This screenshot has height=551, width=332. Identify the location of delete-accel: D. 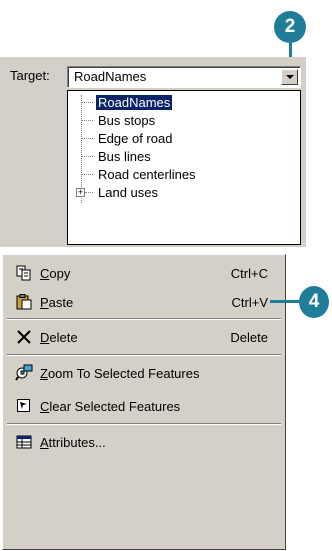
(45, 337).